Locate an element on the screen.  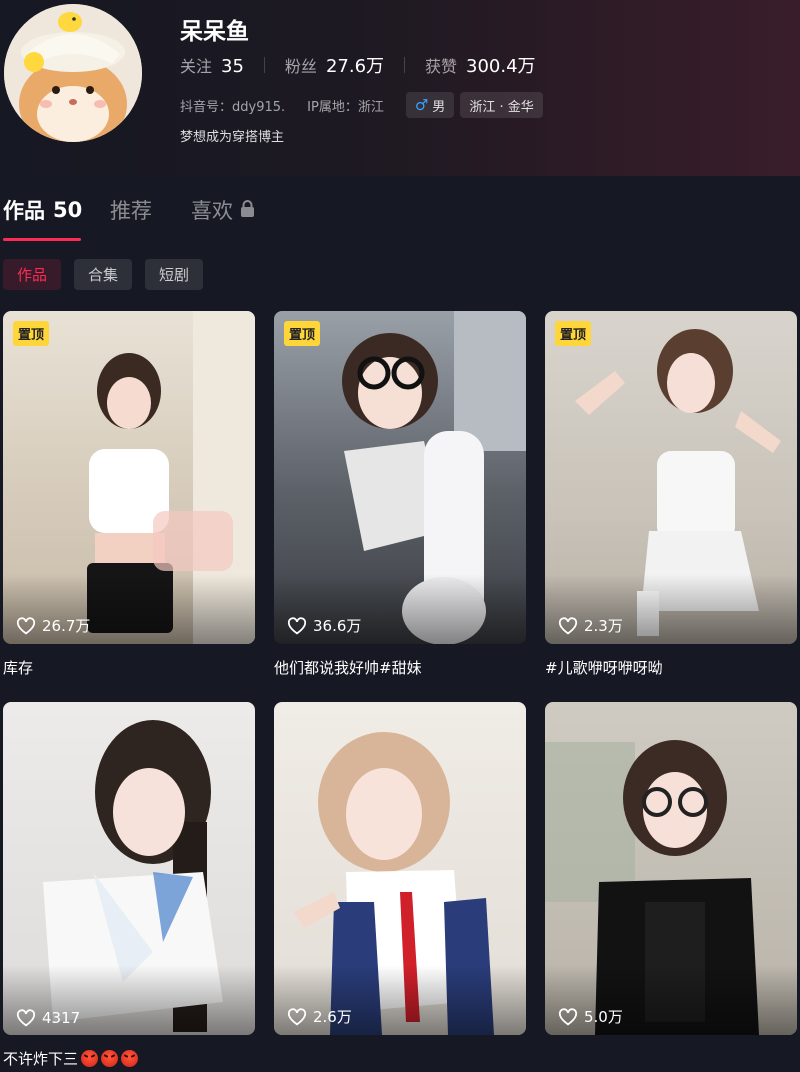
subtabs: 作品 合集 短剧 is located at coordinates (109, 274).